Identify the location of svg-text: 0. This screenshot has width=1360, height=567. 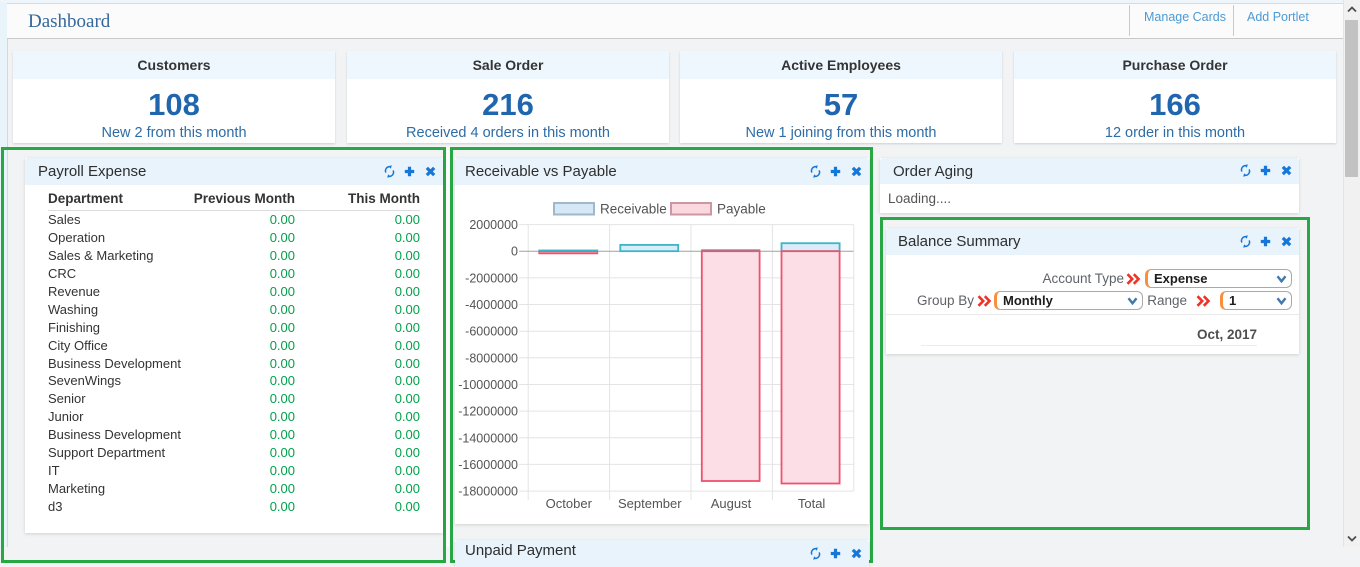
(514, 252).